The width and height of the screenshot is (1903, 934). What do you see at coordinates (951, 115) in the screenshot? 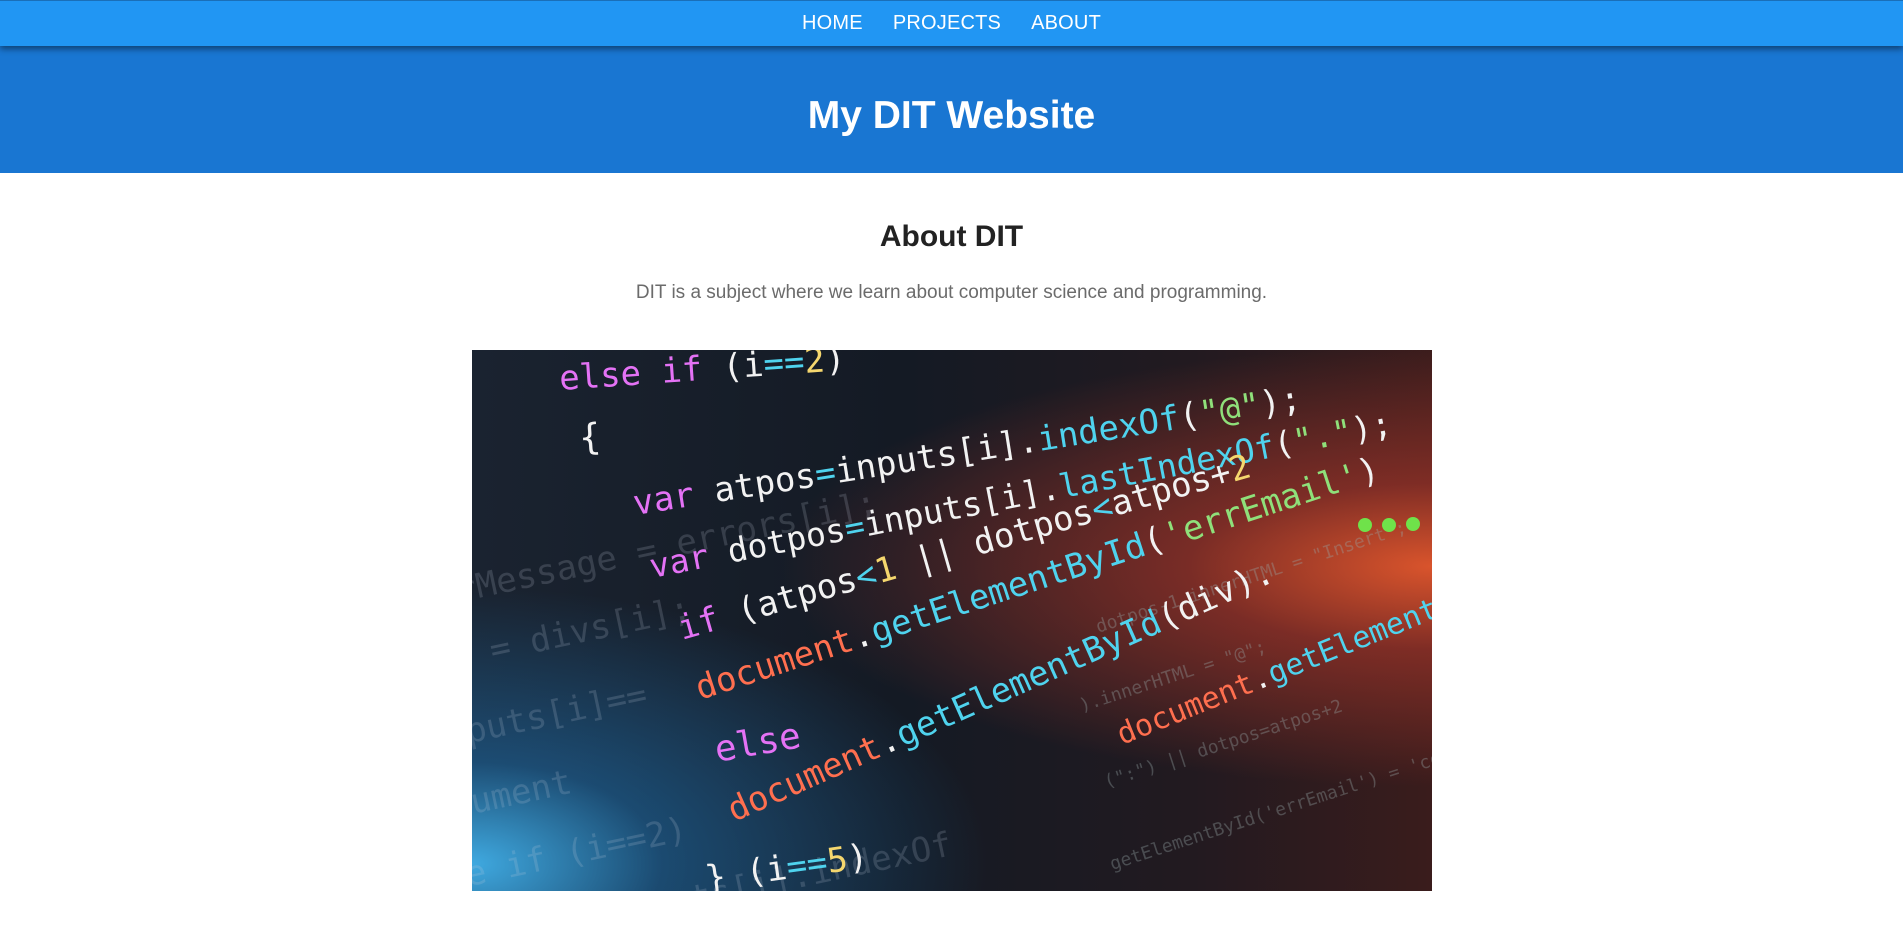
I see `site-title: My DIT Website` at bounding box center [951, 115].